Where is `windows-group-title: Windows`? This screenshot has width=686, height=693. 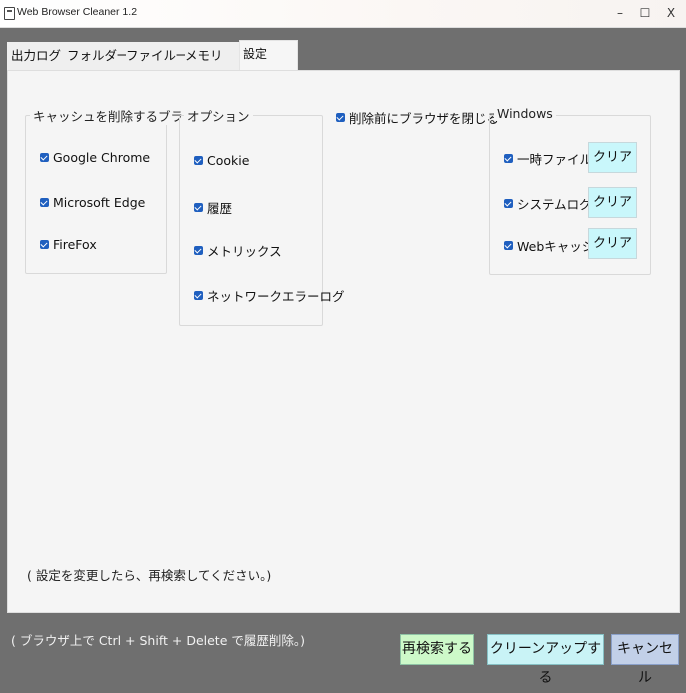 windows-group-title: Windows is located at coordinates (525, 113).